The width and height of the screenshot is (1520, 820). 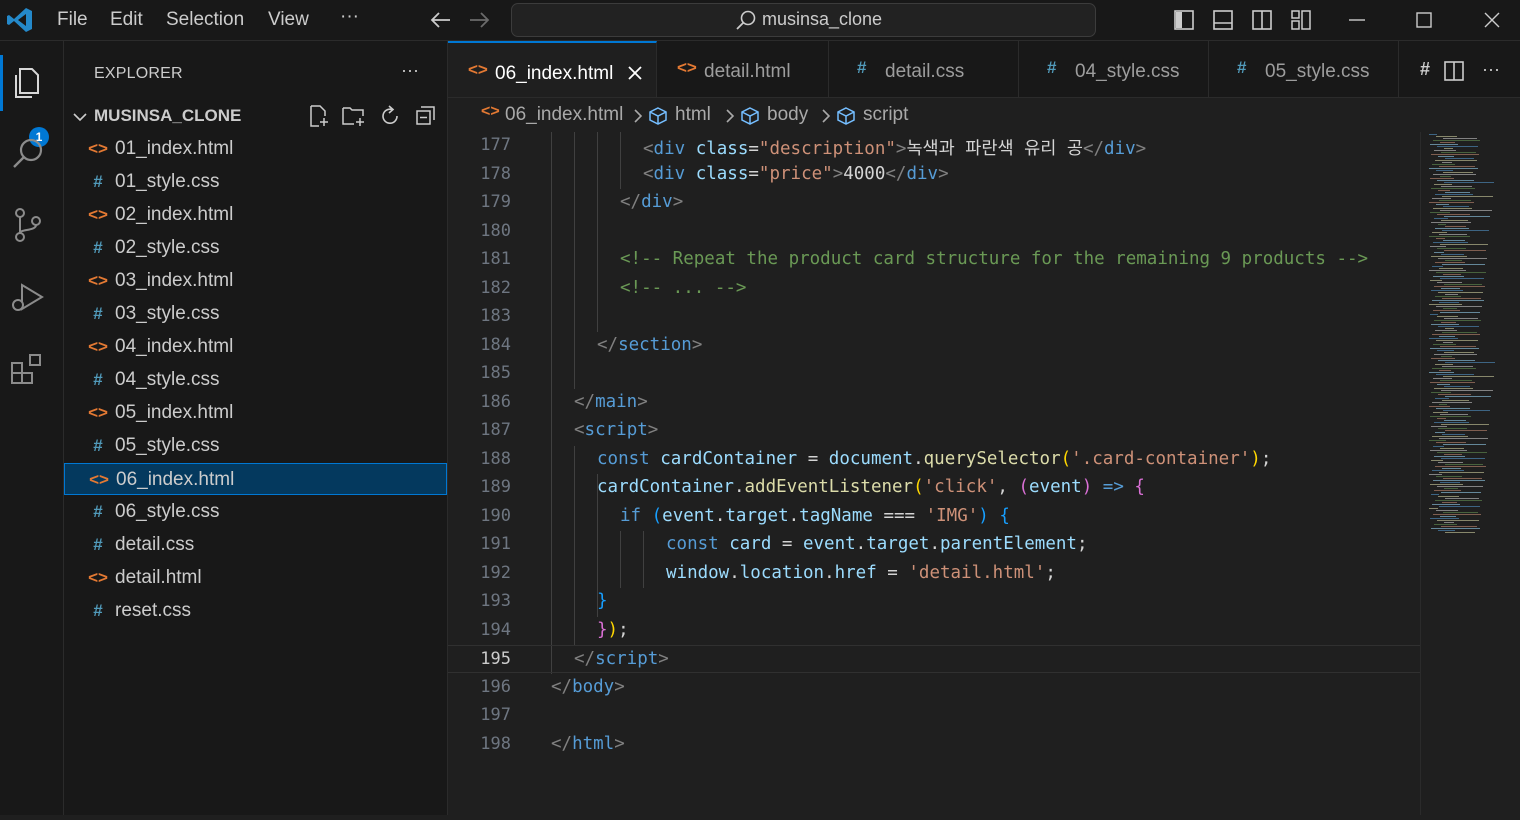 What do you see at coordinates (1424, 20) in the screenshot?
I see `maximize-icon` at bounding box center [1424, 20].